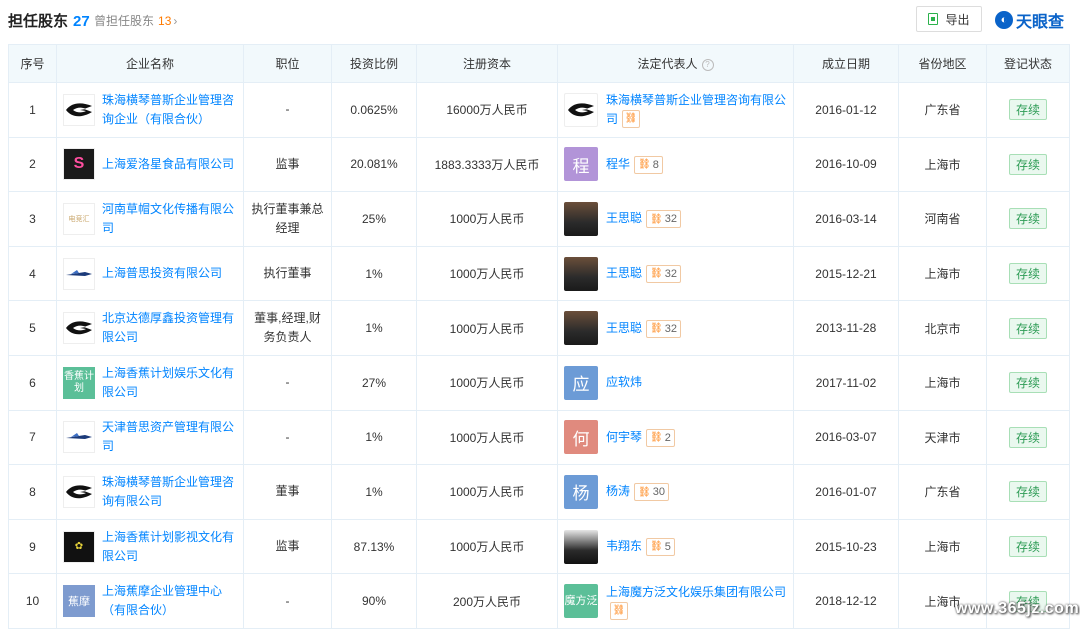 The width and height of the screenshot is (1080, 629). I want to click on relation-count: 2, so click(667, 437).